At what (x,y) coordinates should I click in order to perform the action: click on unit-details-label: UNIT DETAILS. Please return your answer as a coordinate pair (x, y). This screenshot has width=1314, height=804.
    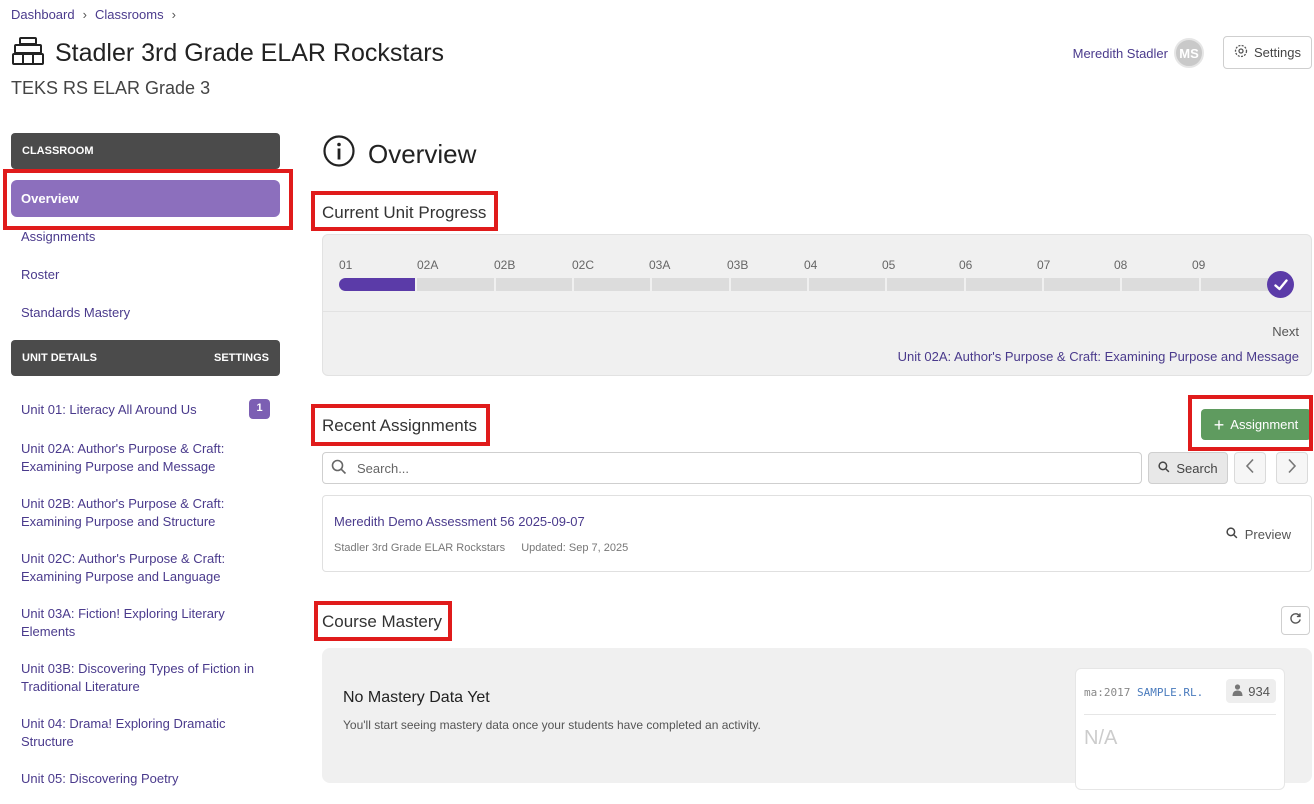
    Looking at the image, I should click on (59, 358).